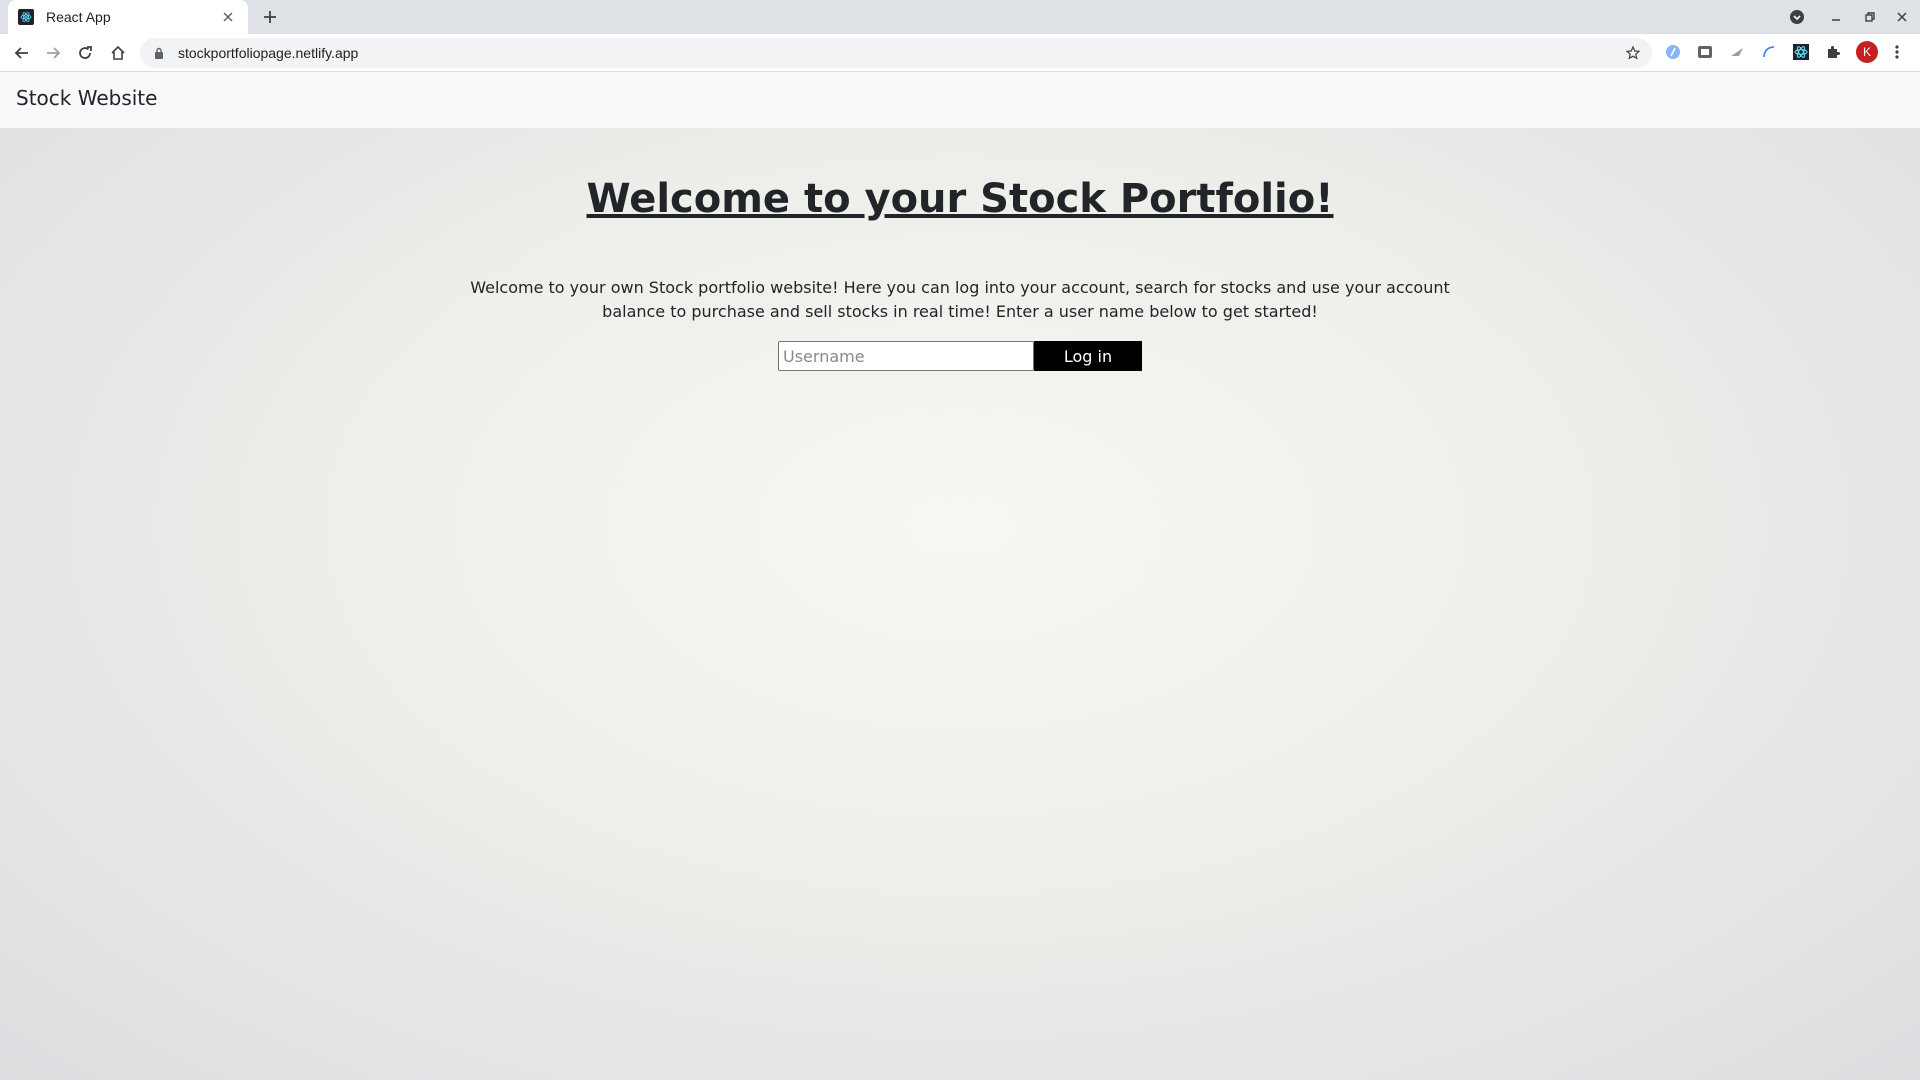 This screenshot has width=1920, height=1080. What do you see at coordinates (1705, 52) in the screenshot?
I see `extension-2-icon` at bounding box center [1705, 52].